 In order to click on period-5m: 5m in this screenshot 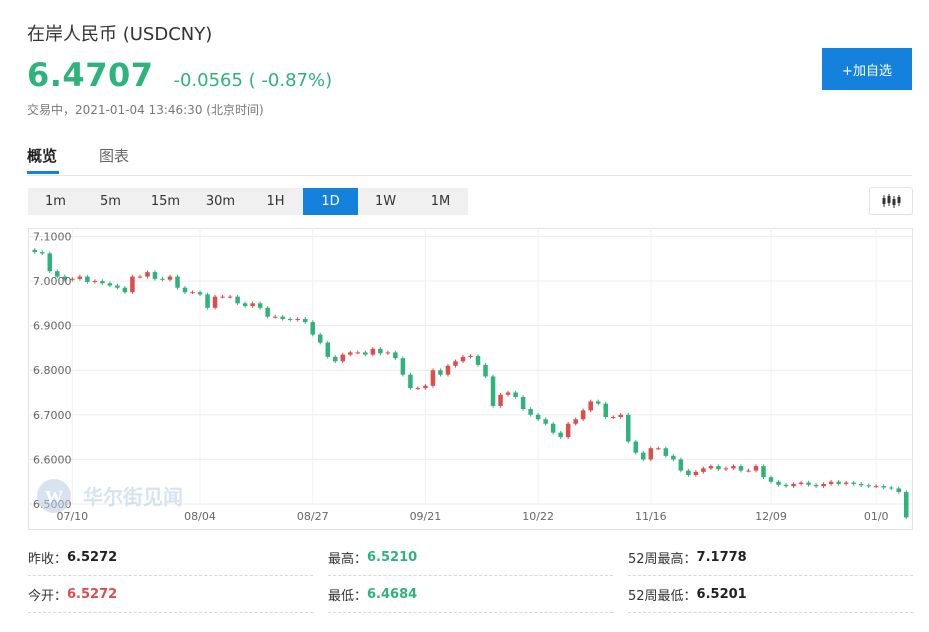, I will do `click(110, 201)`.